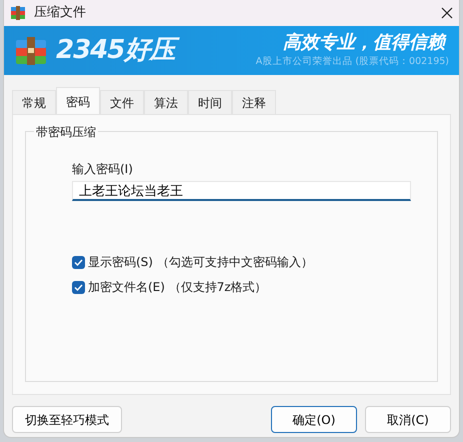  Describe the element at coordinates (67, 419) in the screenshot. I see `light-mode-button: 切换至轻巧模式` at that location.